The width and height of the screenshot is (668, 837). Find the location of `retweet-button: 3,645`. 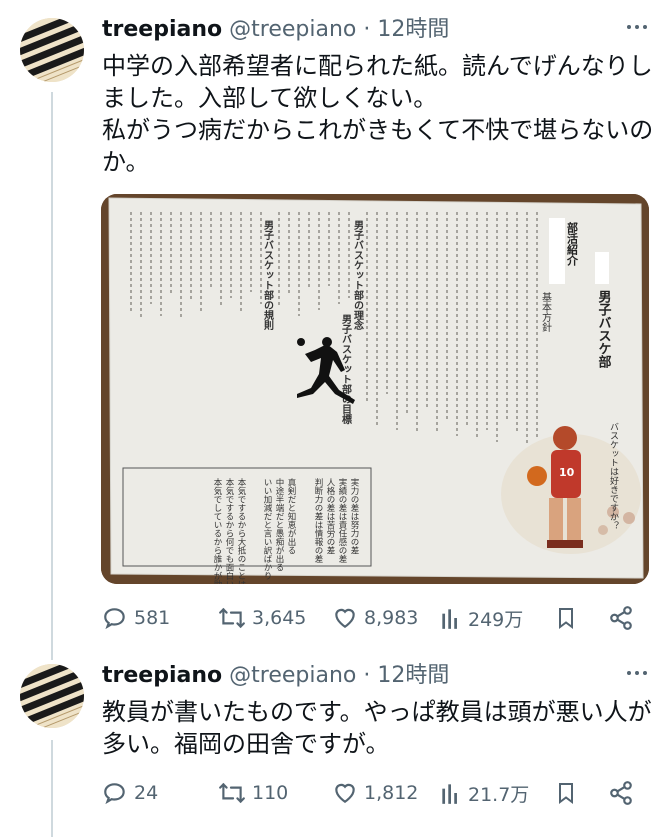

retweet-button: 3,645 is located at coordinates (262, 618).